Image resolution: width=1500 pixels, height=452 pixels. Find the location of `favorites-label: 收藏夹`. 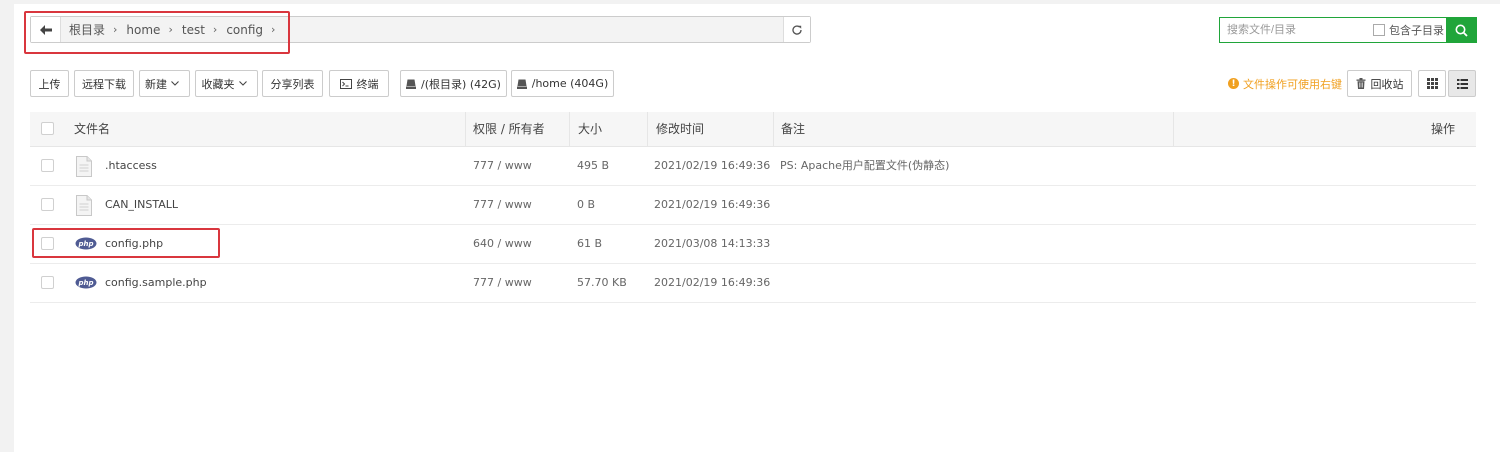

favorites-label: 收藏夹 is located at coordinates (218, 84).